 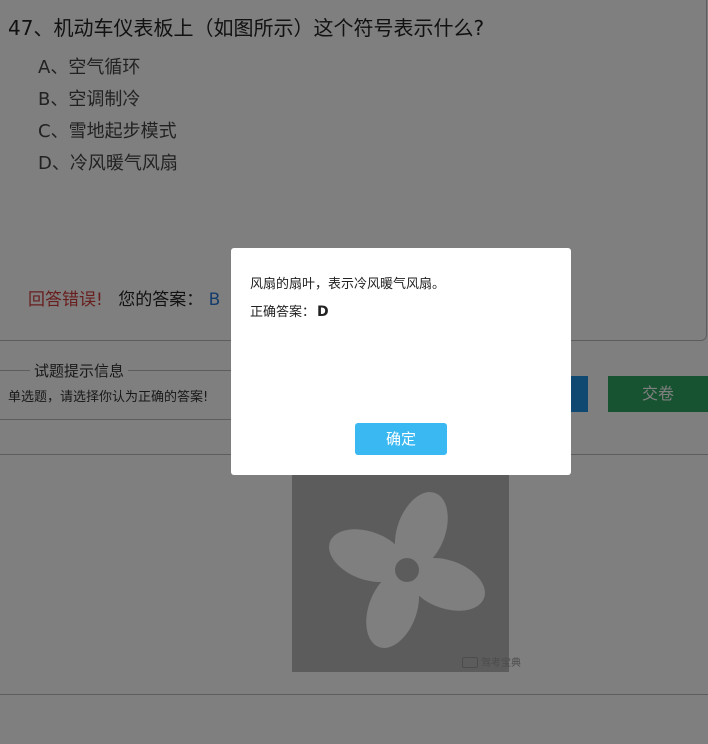 I want to click on correct-answer: D, so click(x=323, y=312).